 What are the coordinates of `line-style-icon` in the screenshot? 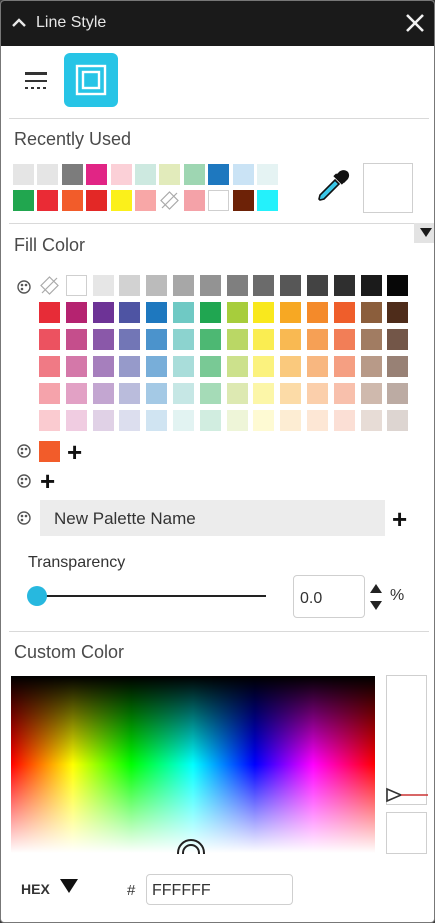 It's located at (36, 81).